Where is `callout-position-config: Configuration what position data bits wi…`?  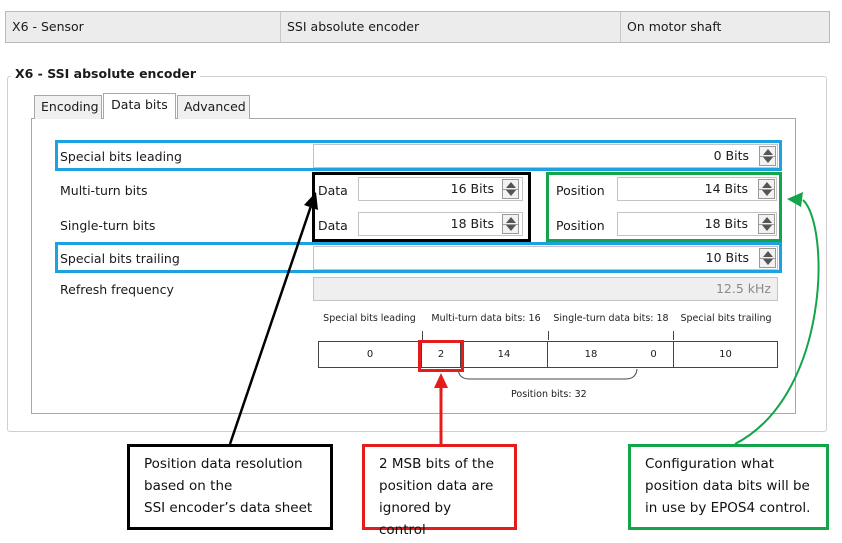
callout-position-config: Configuration what position data bits wi… is located at coordinates (728, 487).